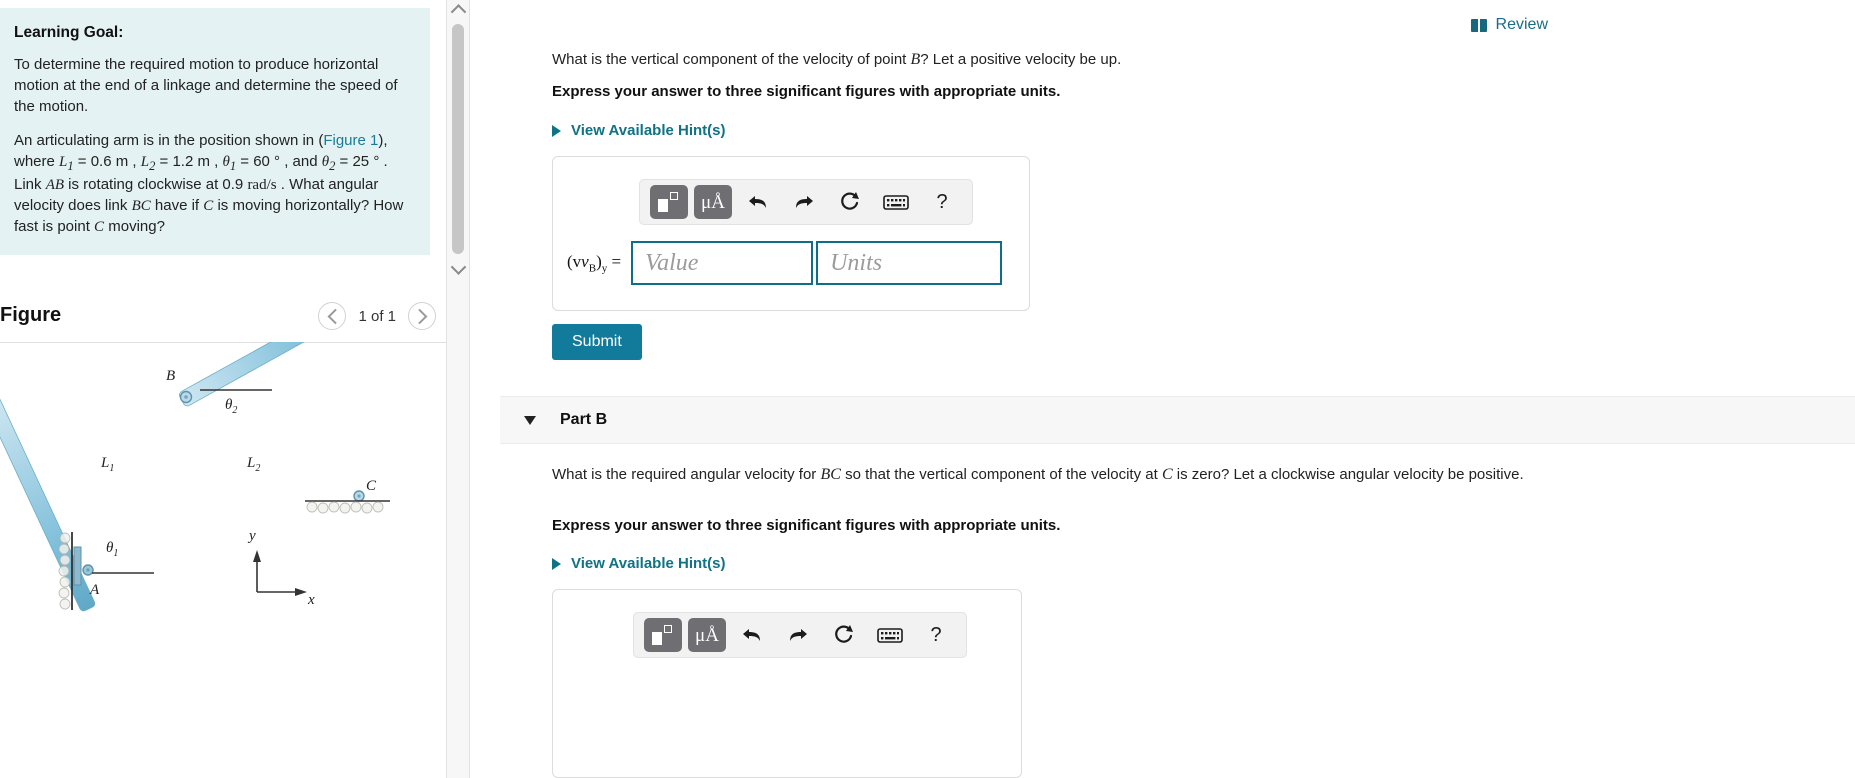 This screenshot has width=1855, height=778. Describe the element at coordinates (112, 549) in the screenshot. I see `figure-label-theta1: θ1` at that location.